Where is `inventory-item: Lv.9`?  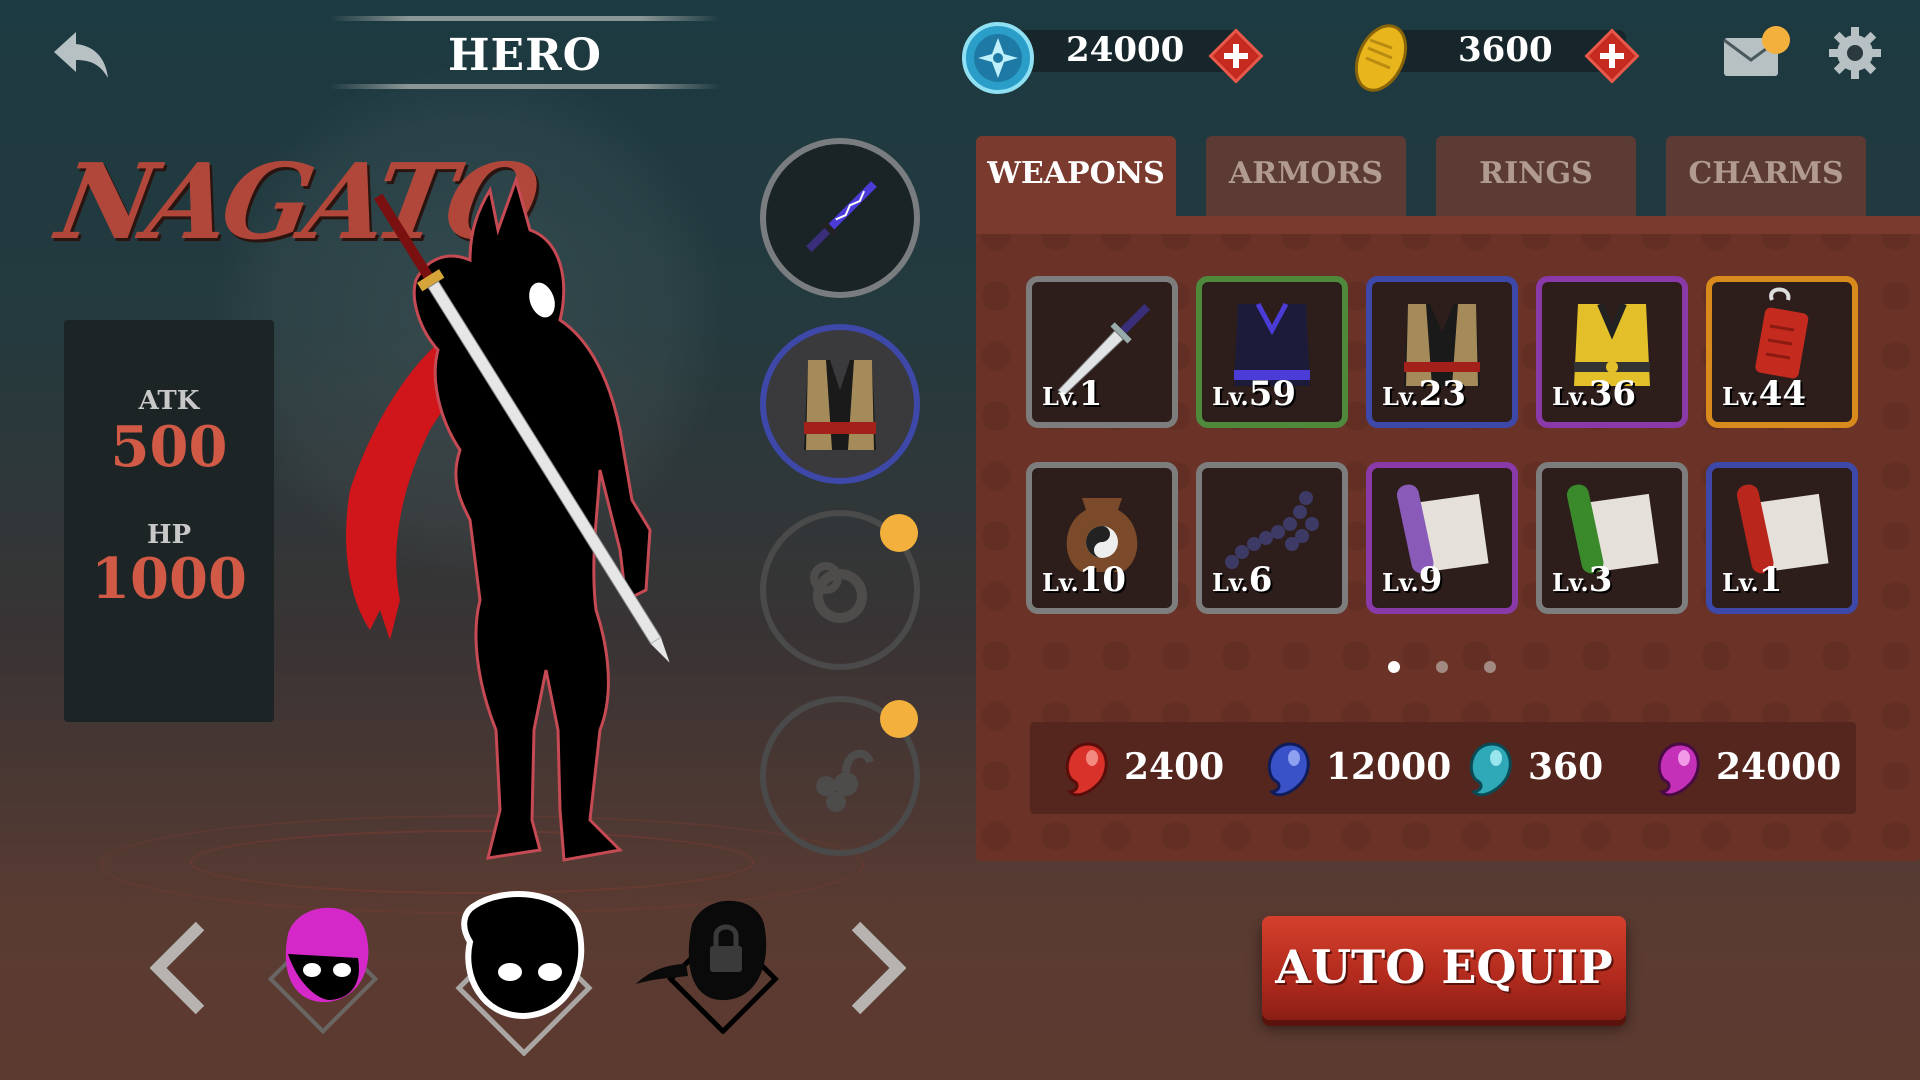
inventory-item: Lv.9 is located at coordinates (1442, 538).